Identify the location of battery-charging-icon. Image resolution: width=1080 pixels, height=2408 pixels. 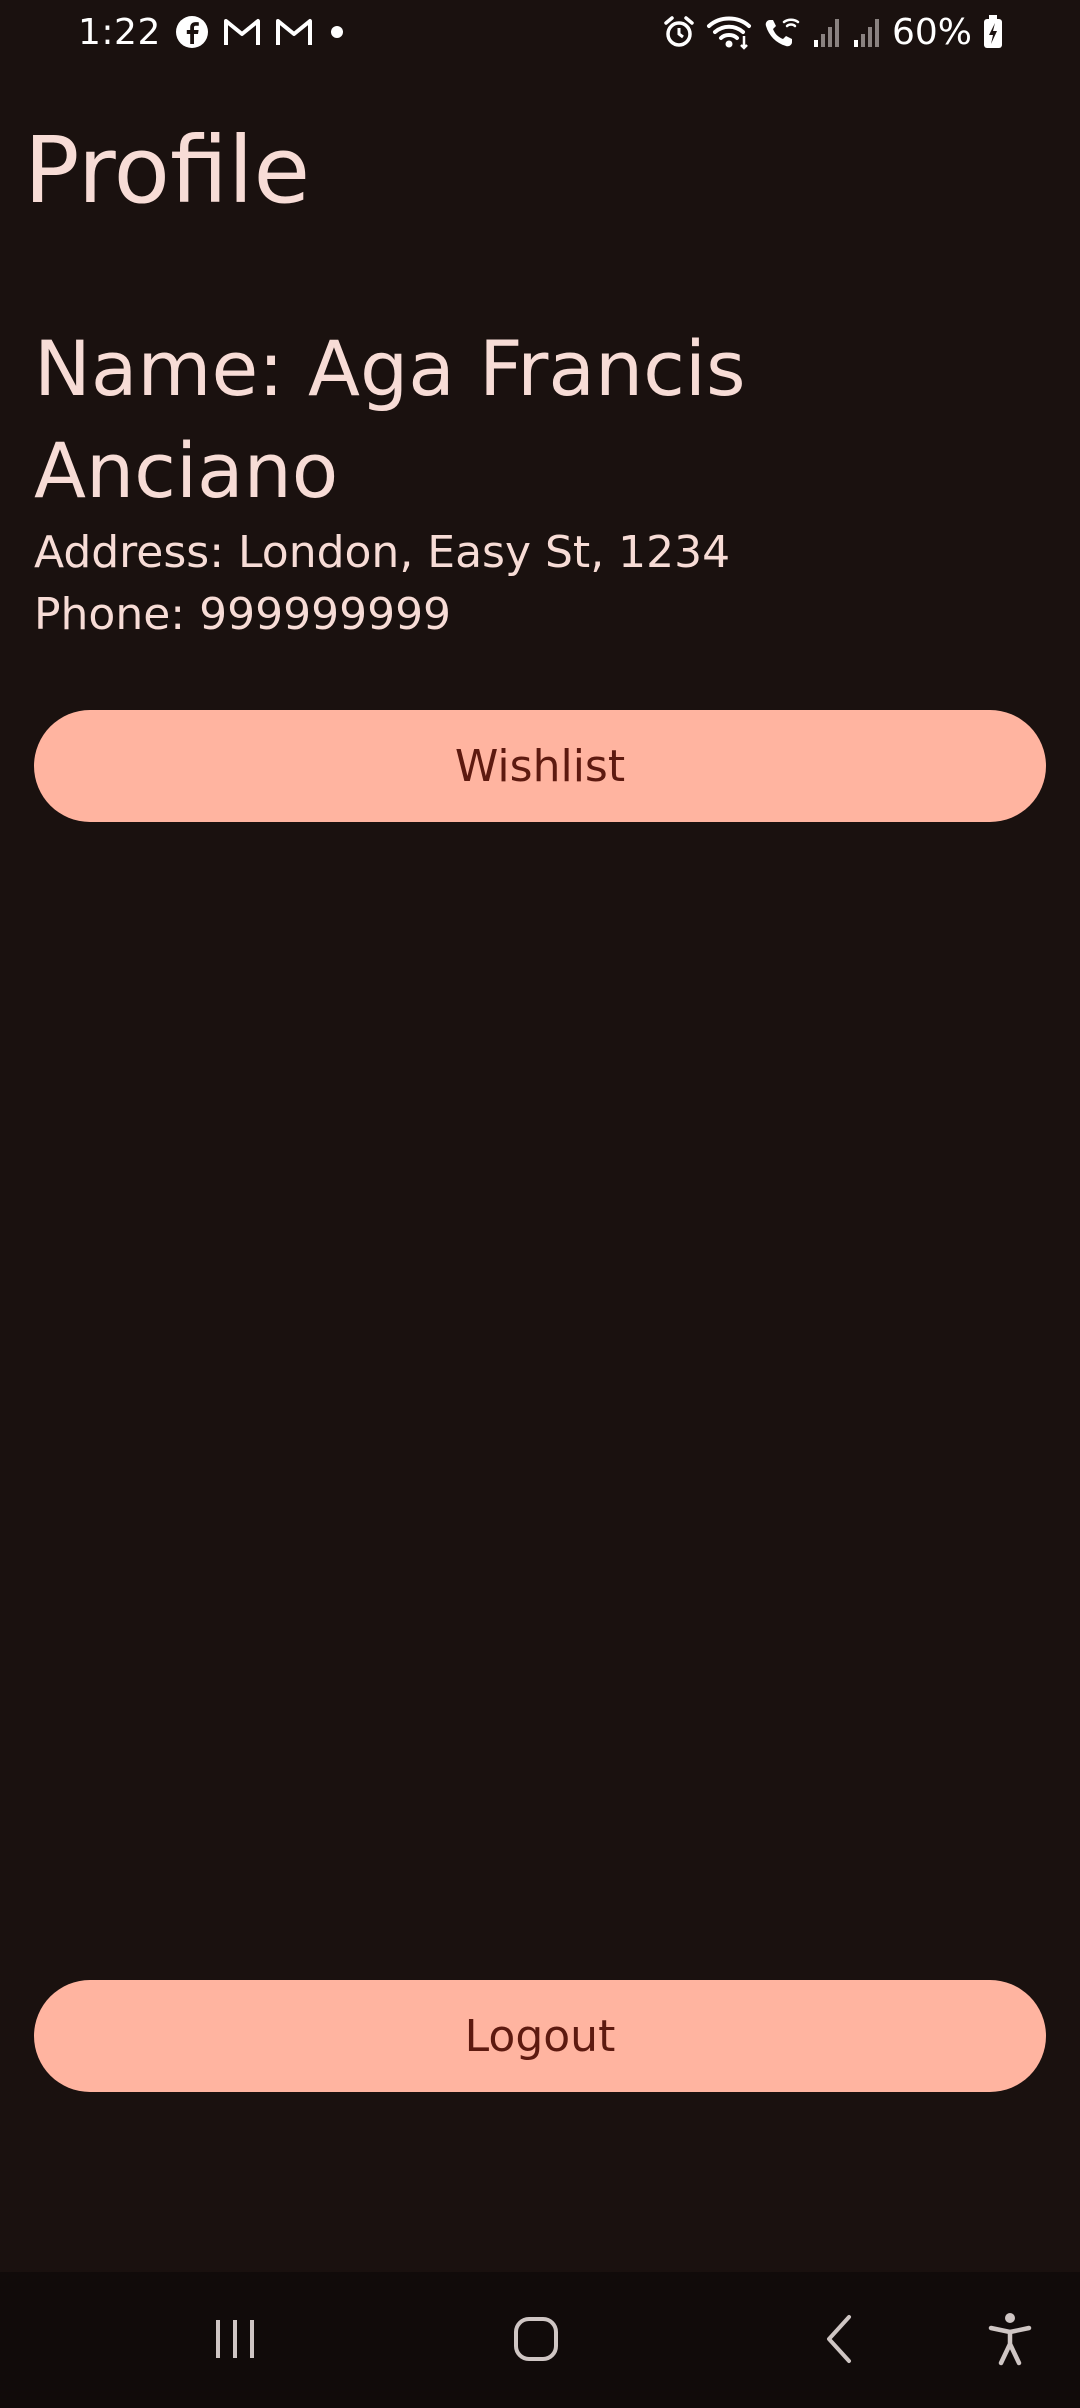
(993, 32).